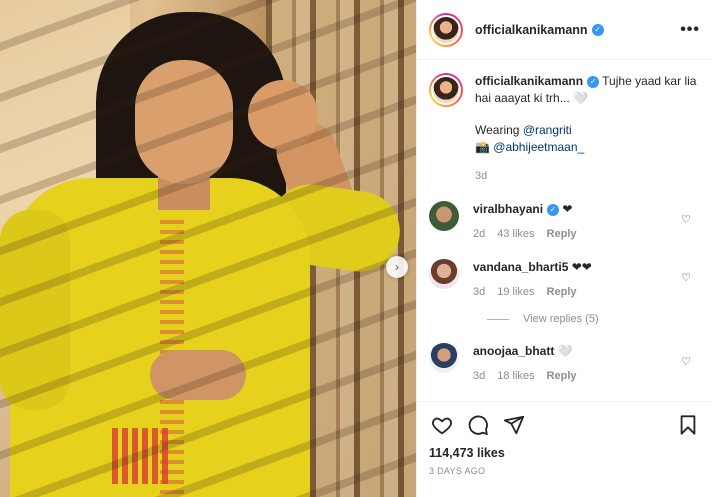 The height and width of the screenshot is (497, 712). I want to click on mention-abhijeetmaan: @abhijeetmaan_, so click(538, 147).